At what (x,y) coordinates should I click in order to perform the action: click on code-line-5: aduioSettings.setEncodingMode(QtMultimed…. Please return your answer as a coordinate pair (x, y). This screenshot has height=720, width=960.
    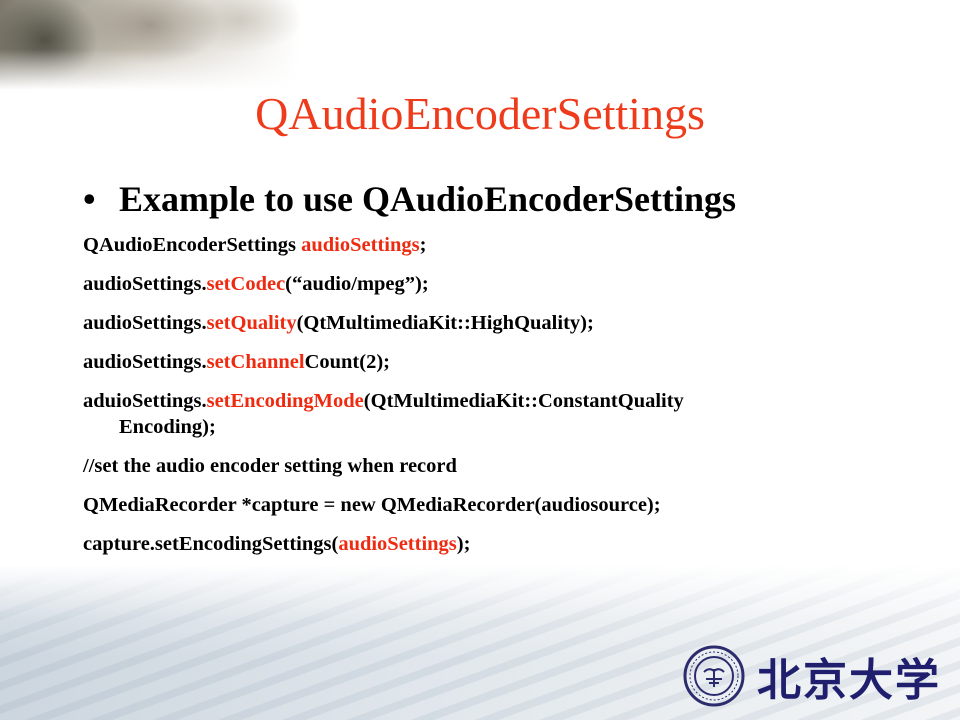
    Looking at the image, I should click on (483, 414).